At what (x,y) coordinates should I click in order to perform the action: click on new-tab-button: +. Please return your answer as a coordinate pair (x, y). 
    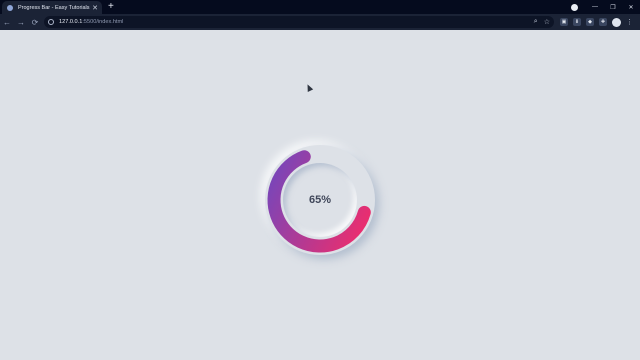
    Looking at the image, I should click on (111, 7).